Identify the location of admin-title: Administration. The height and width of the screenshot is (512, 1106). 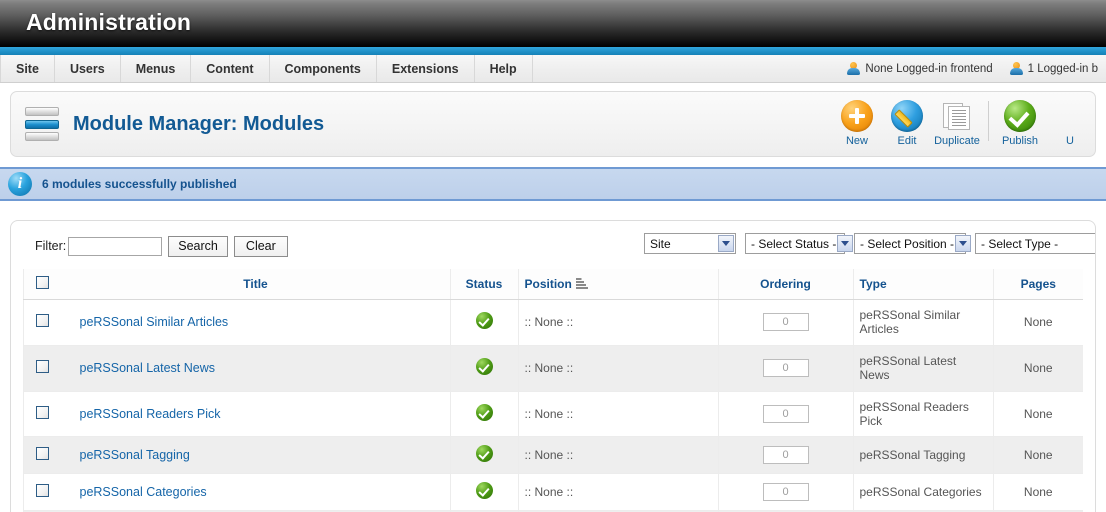
(109, 22).